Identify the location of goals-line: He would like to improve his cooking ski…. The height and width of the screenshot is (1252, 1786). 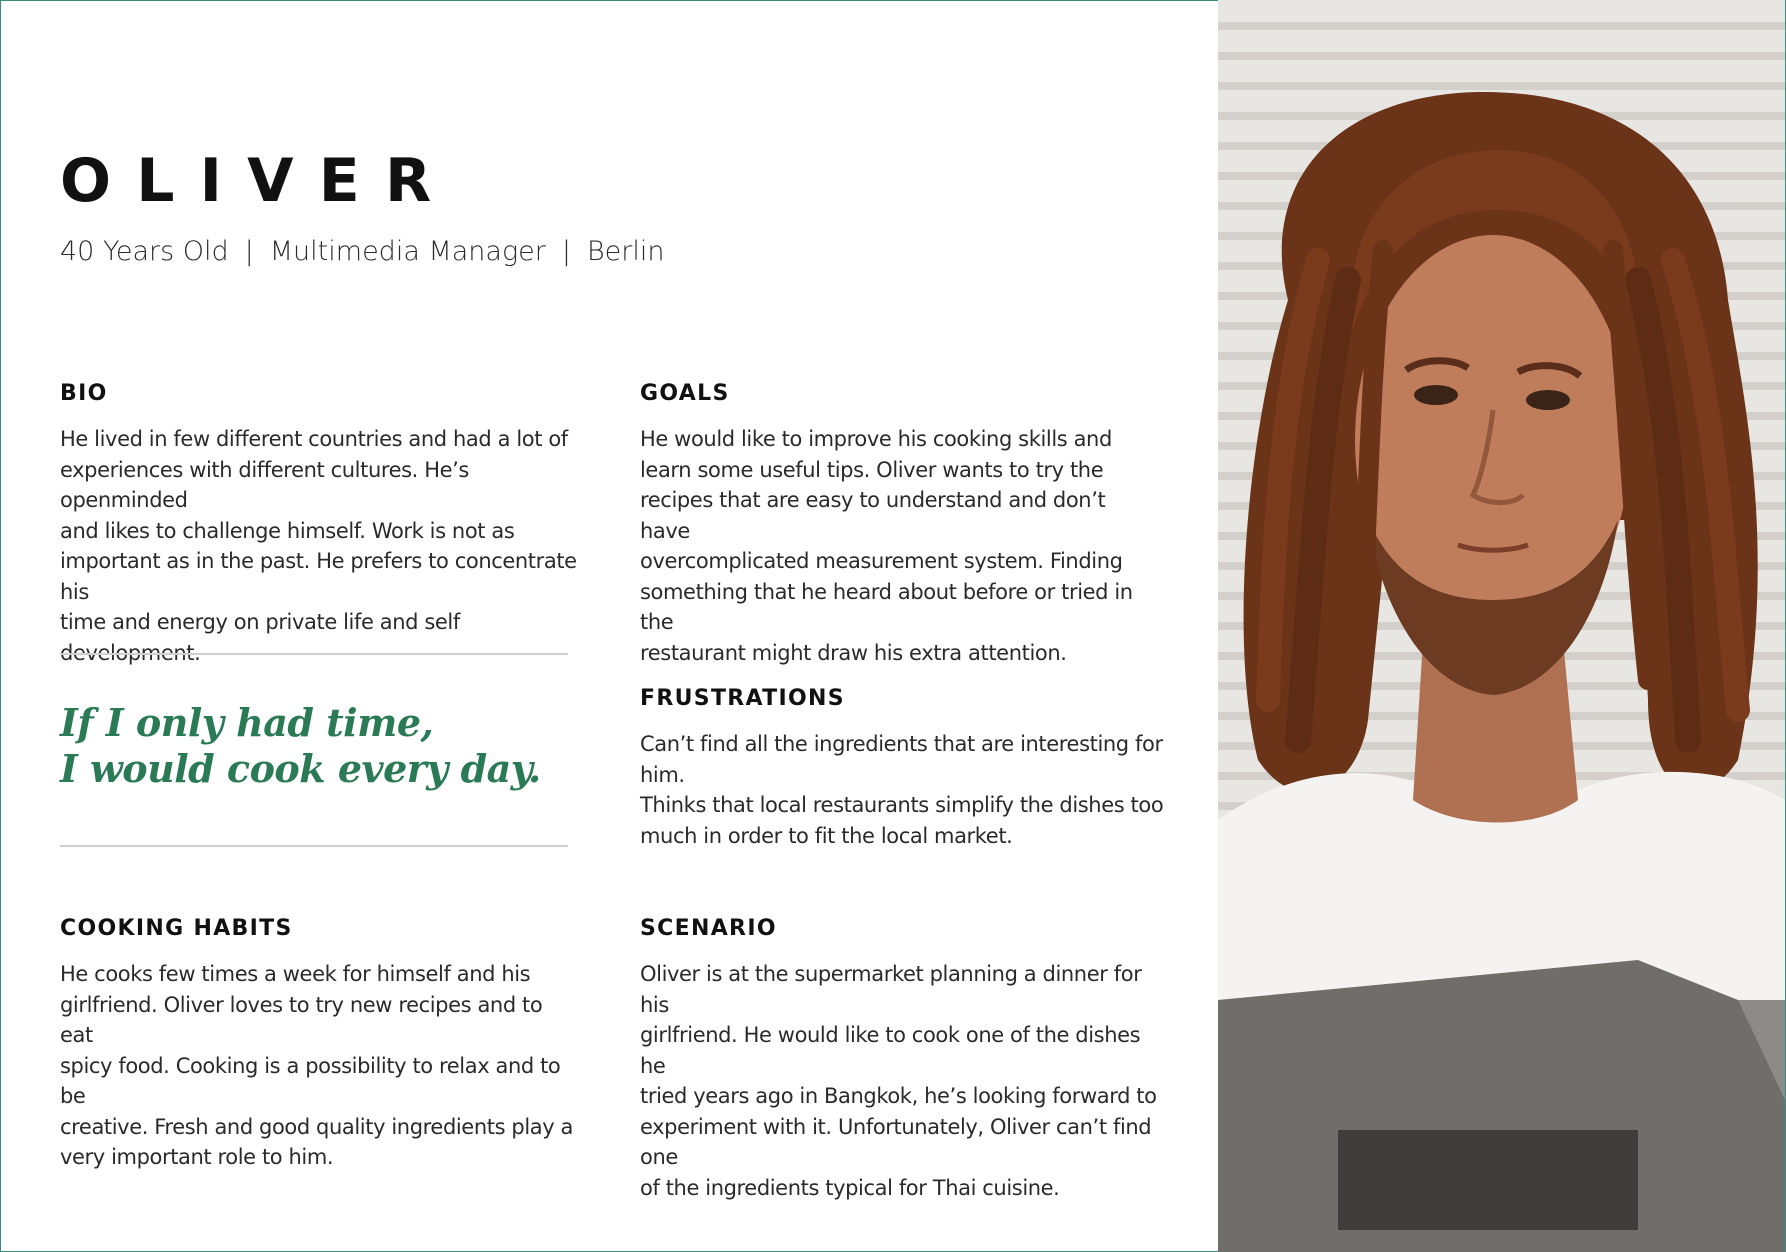
(876, 439).